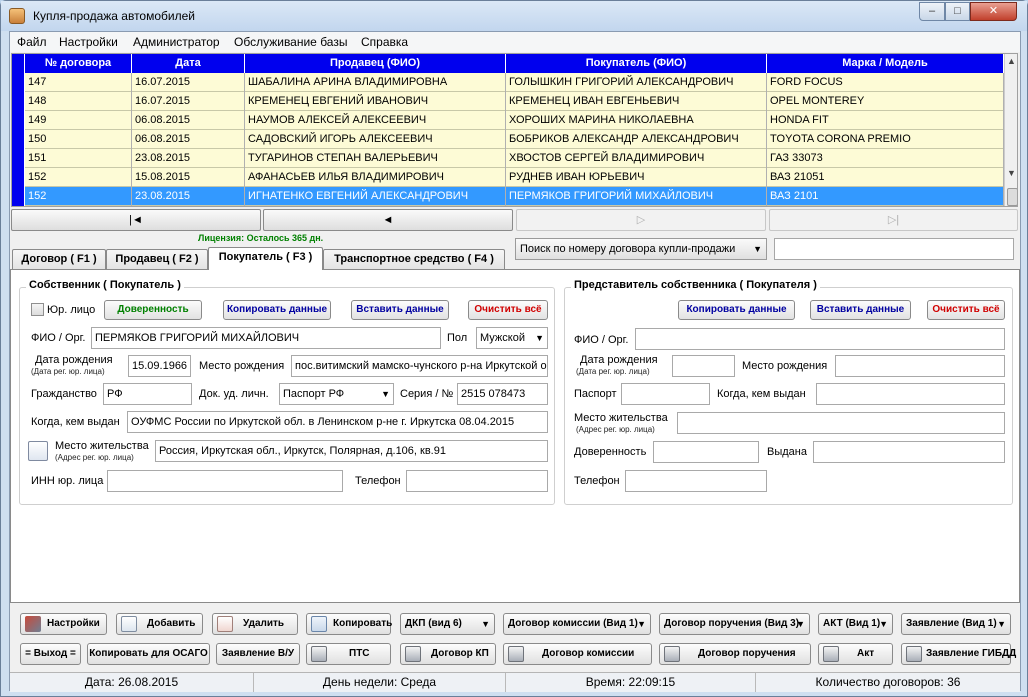 This screenshot has height=697, width=1028. Describe the element at coordinates (512, 338) in the screenshot. I see `sex-select: Мужской ▼` at that location.